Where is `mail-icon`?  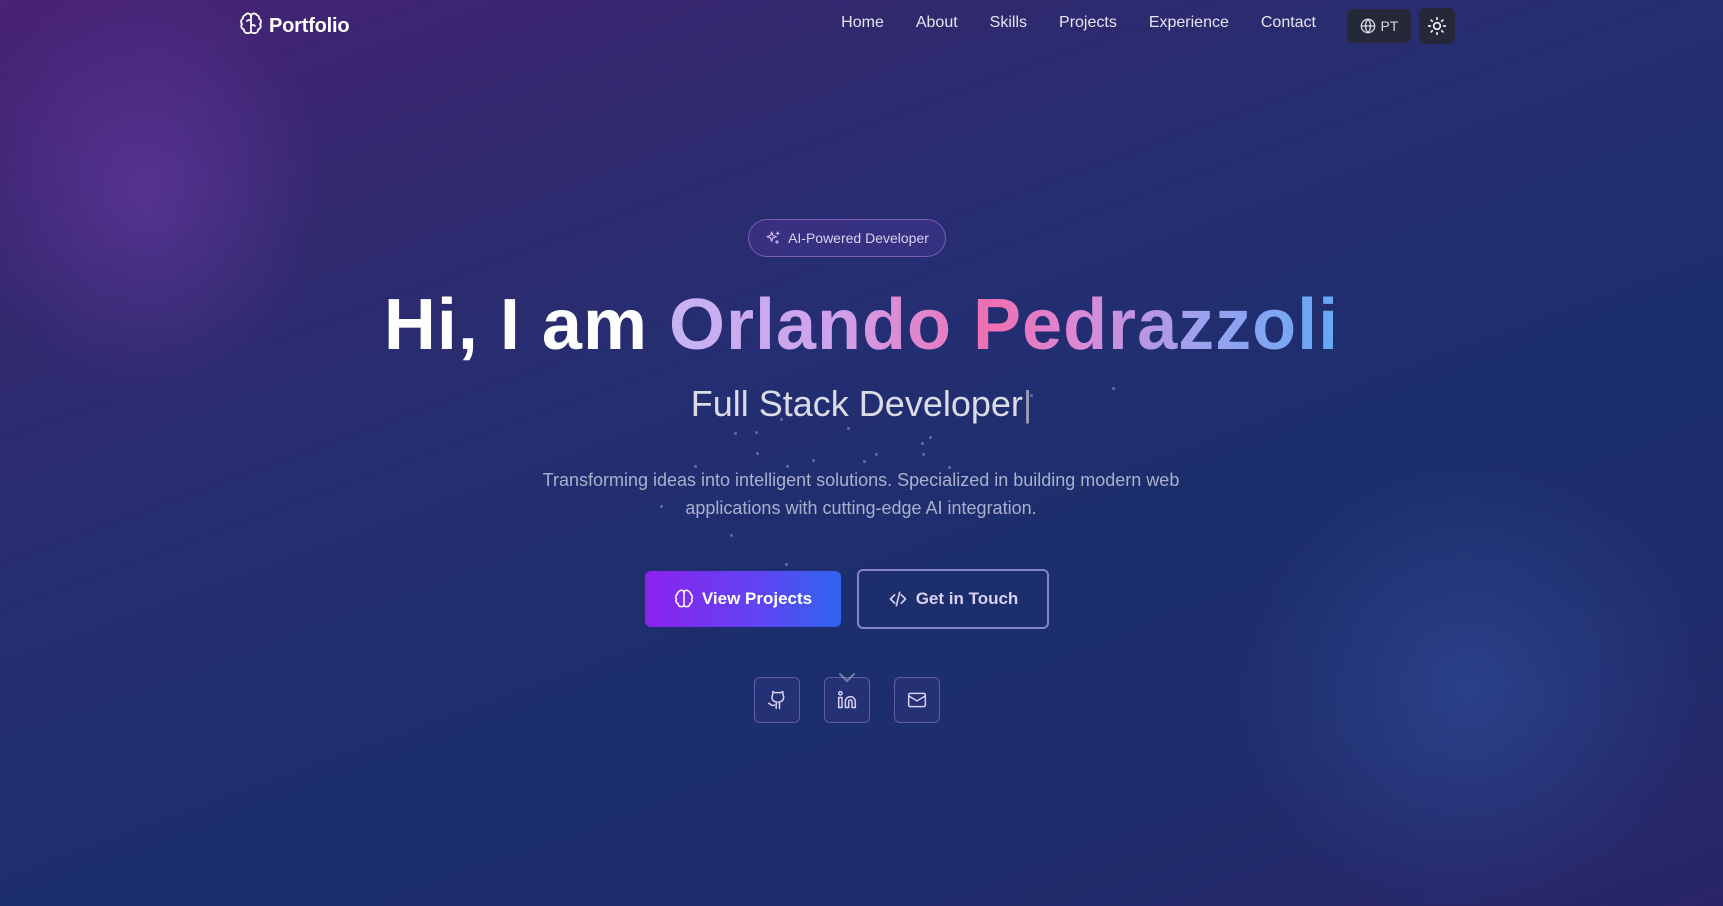 mail-icon is located at coordinates (917, 700).